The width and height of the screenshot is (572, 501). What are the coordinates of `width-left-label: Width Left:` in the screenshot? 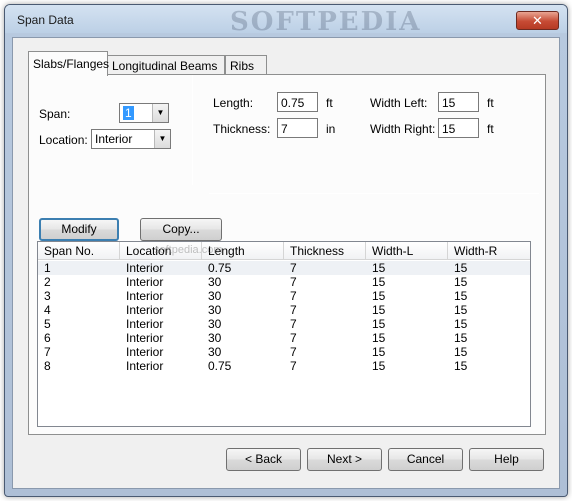 It's located at (399, 103).